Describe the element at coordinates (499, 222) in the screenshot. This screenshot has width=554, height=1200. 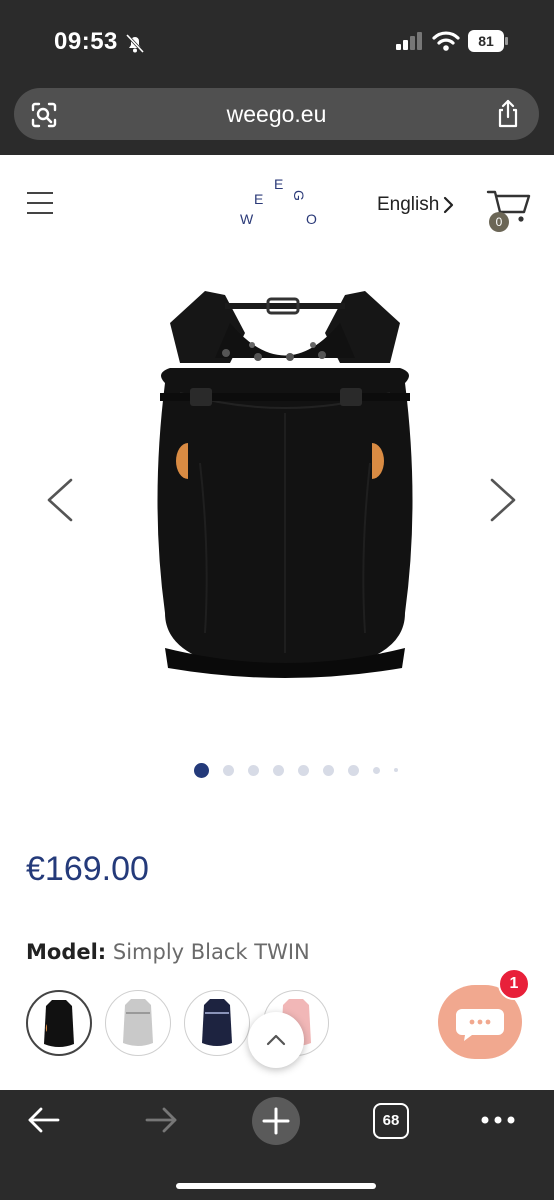
I see `cart-count-badge: 0` at that location.